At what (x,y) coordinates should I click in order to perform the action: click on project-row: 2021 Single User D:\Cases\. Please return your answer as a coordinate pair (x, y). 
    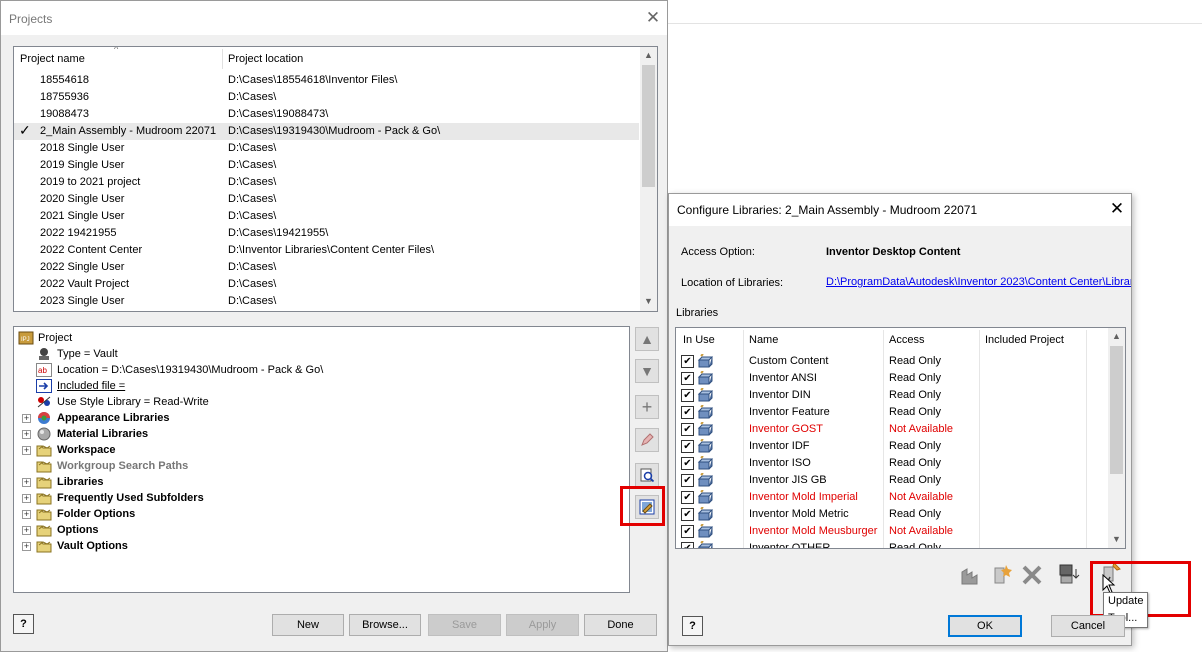
    Looking at the image, I should click on (326, 216).